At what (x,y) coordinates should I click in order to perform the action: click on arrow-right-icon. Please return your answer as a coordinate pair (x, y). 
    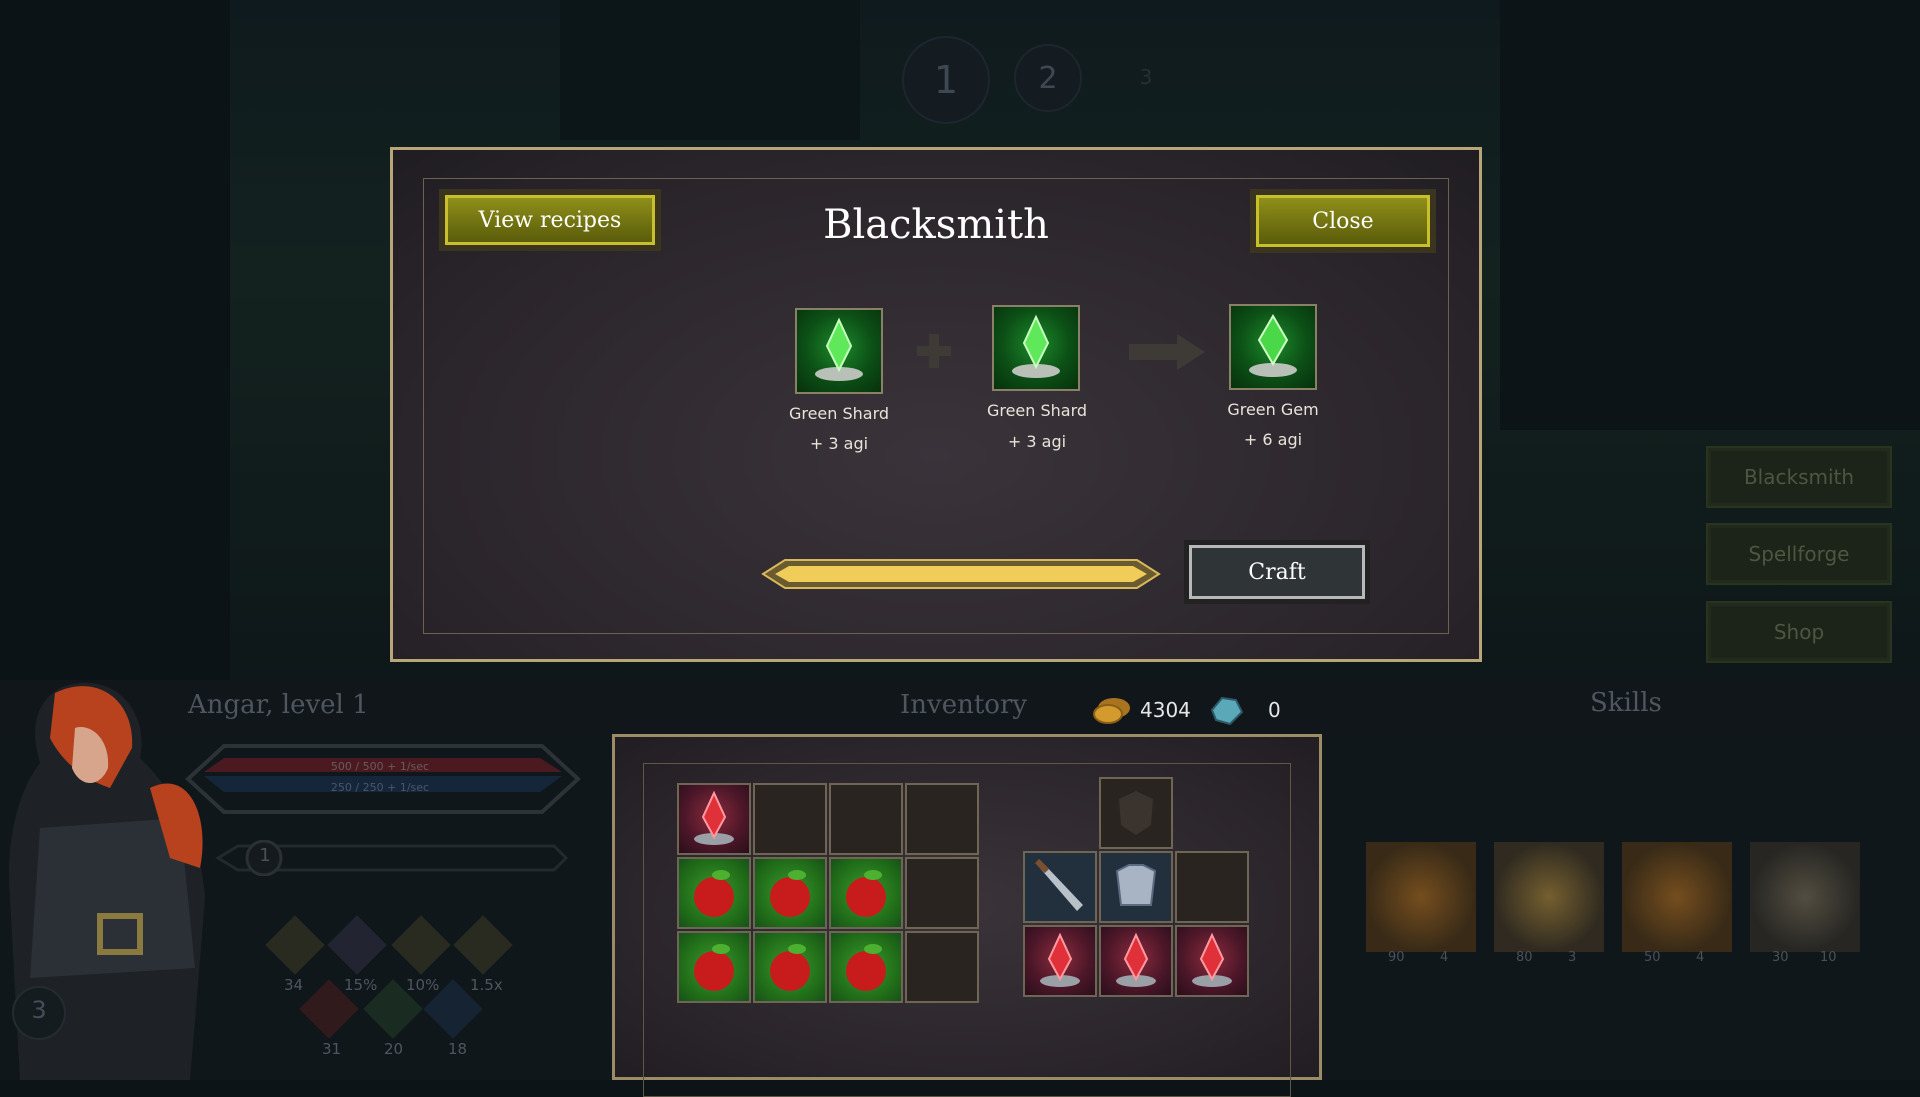
    Looking at the image, I should click on (1167, 352).